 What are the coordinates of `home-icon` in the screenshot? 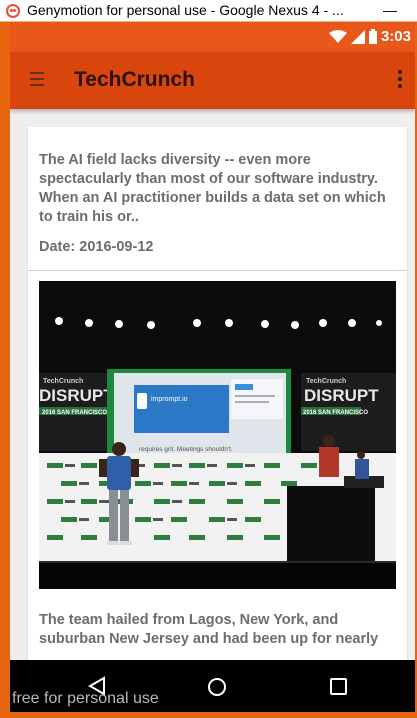 It's located at (217, 687).